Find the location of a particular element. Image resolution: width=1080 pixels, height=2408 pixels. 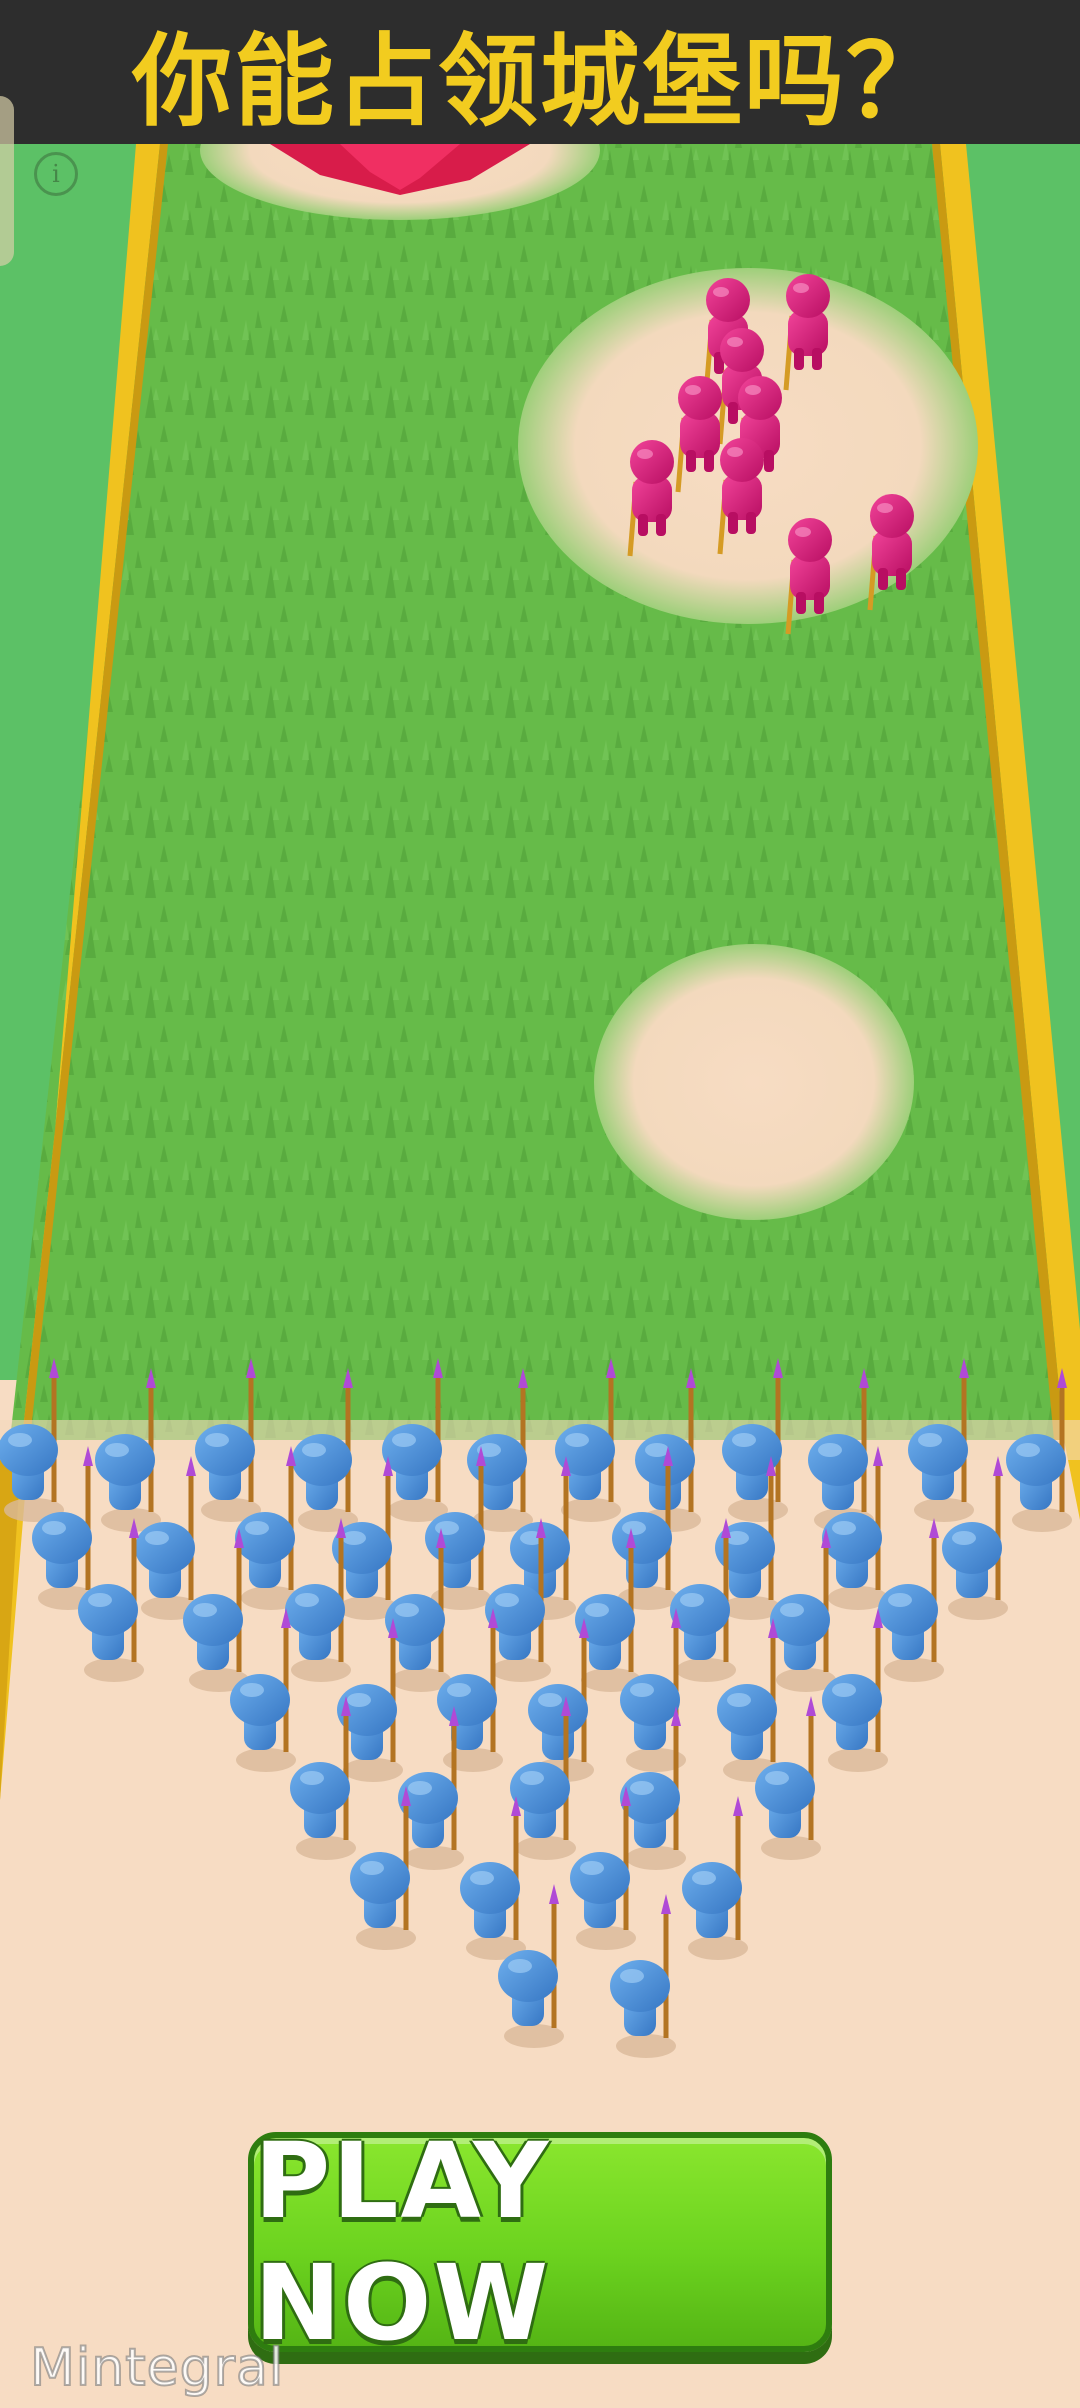

empty-clearing is located at coordinates (754, 1082).